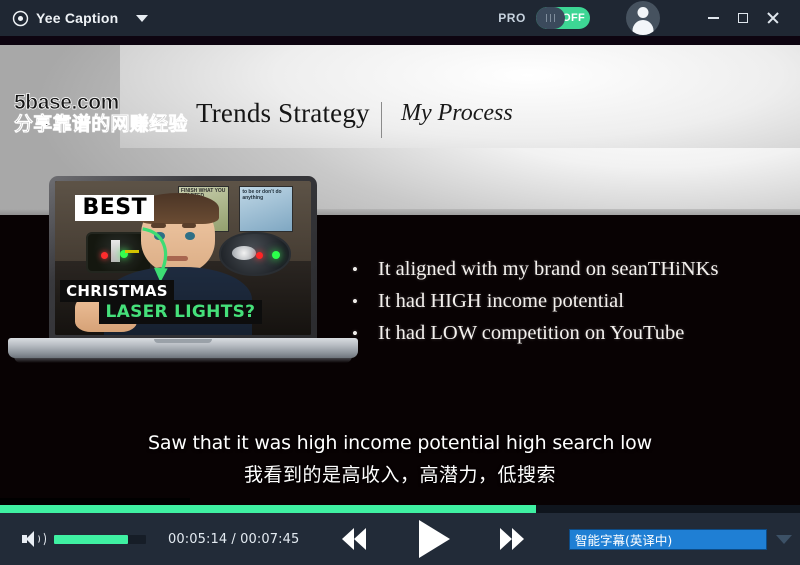 The height and width of the screenshot is (565, 800). I want to click on bullet-text: It aligned with my brand on seanTHiNKs, so click(548, 269).